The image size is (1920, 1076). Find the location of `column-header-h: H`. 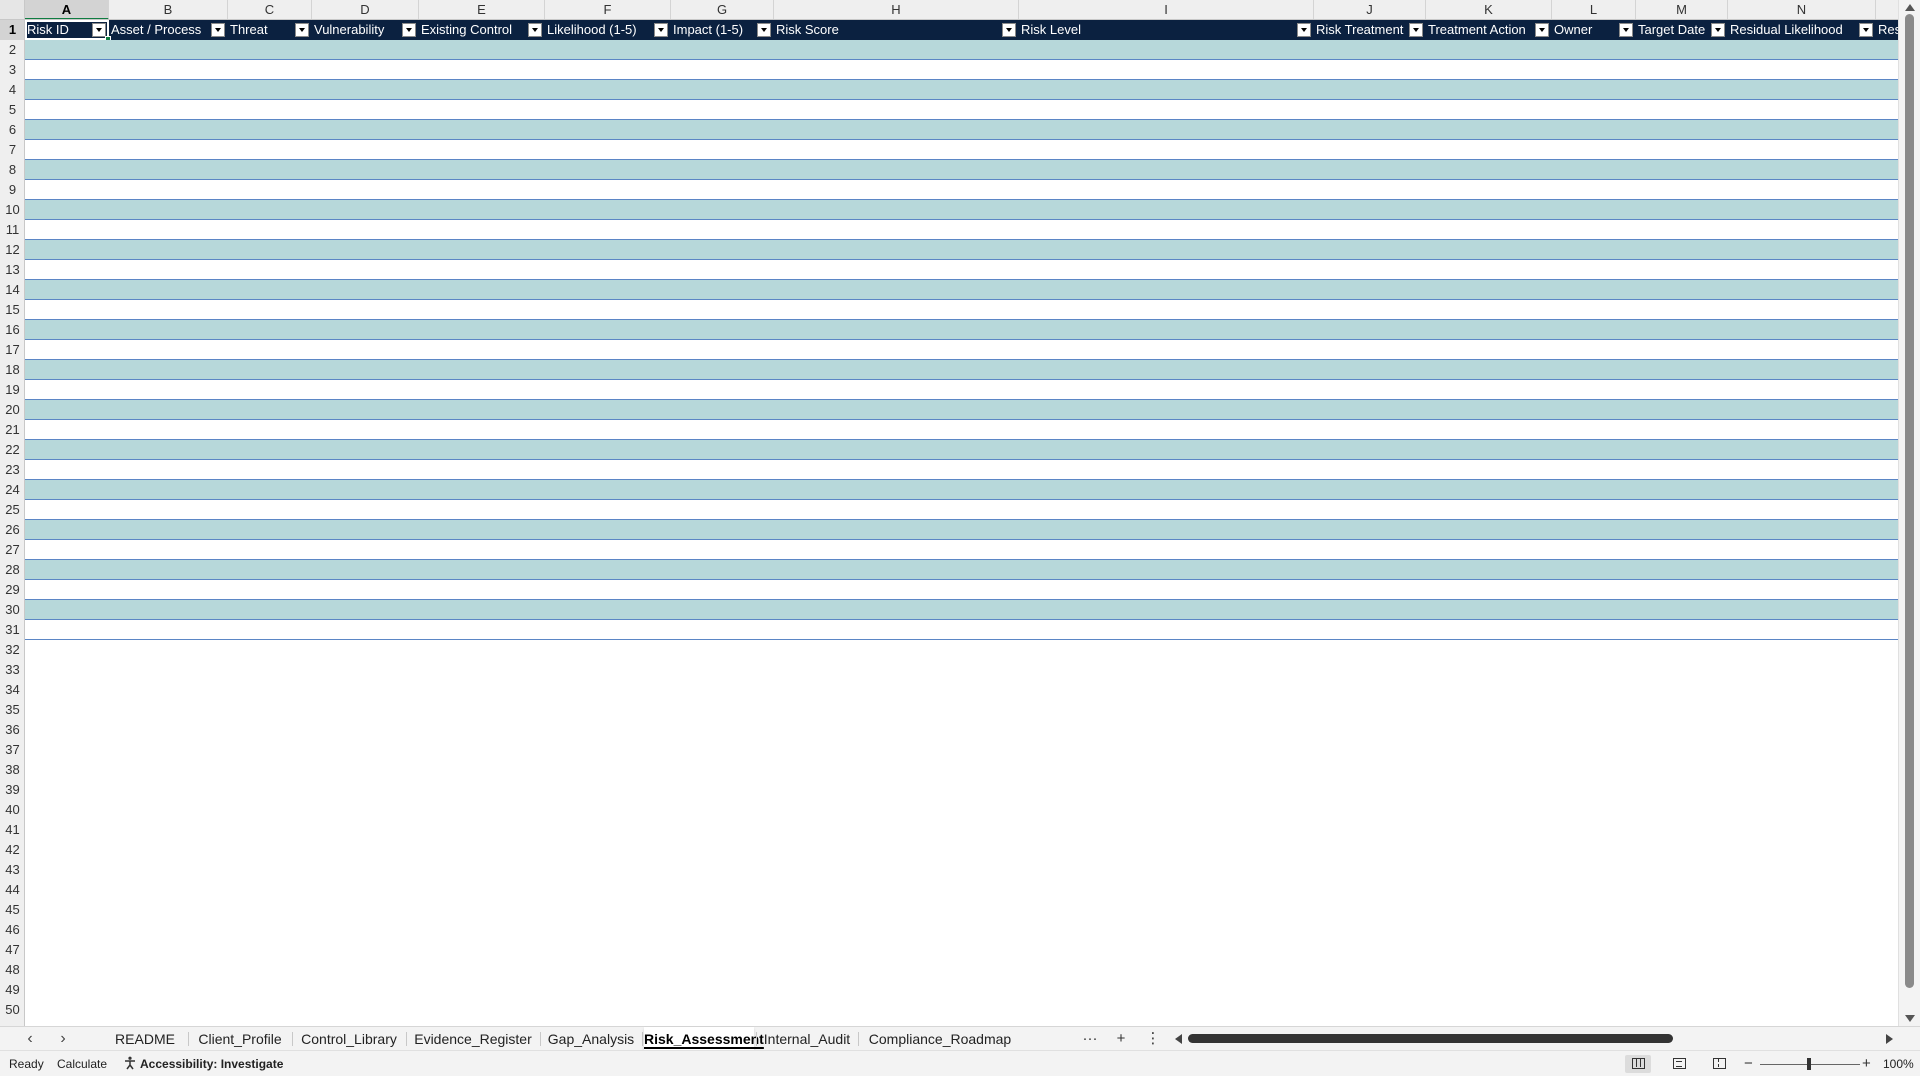

column-header-h: H is located at coordinates (896, 9).